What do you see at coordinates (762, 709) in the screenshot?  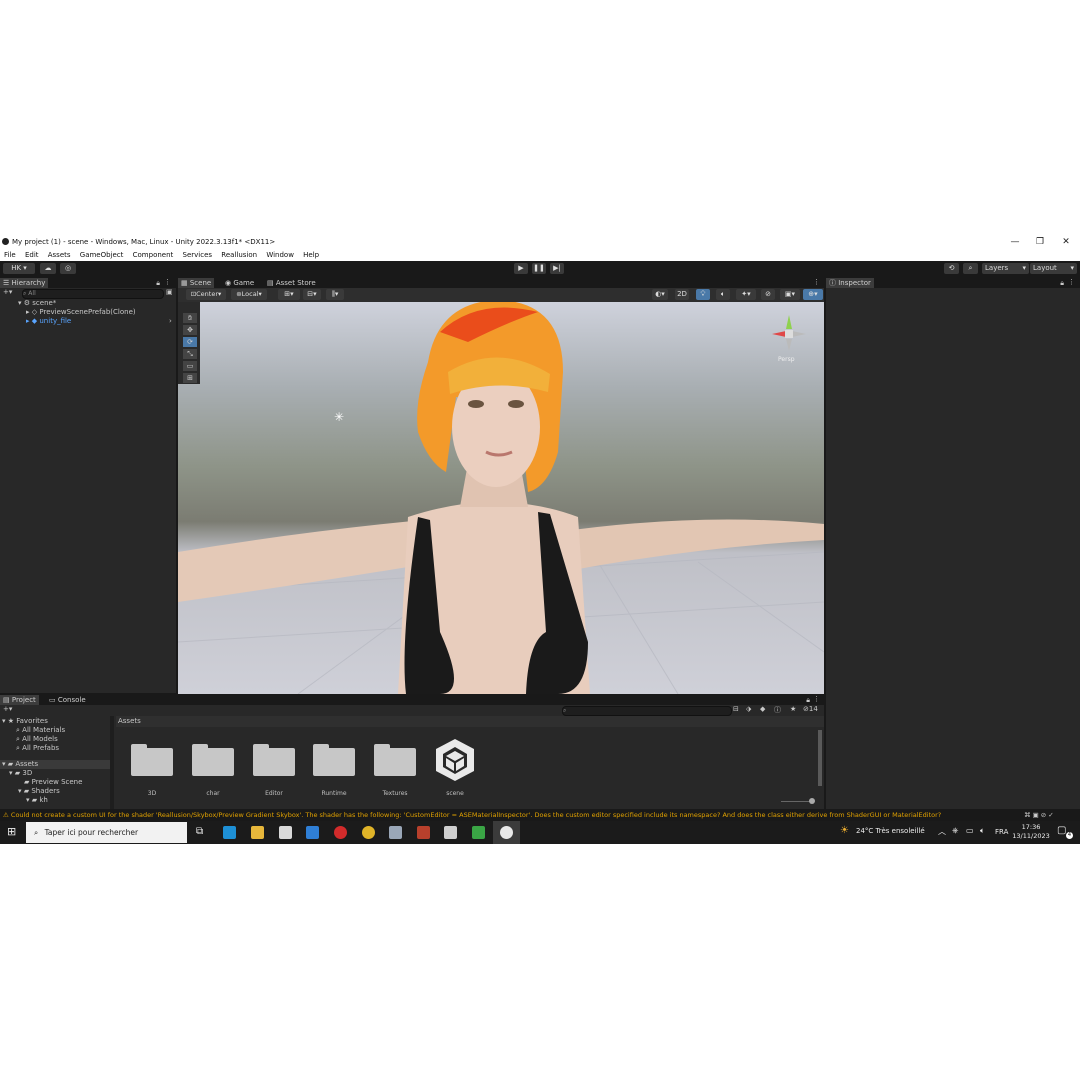 I see `filter-tag-icon: ◆` at bounding box center [762, 709].